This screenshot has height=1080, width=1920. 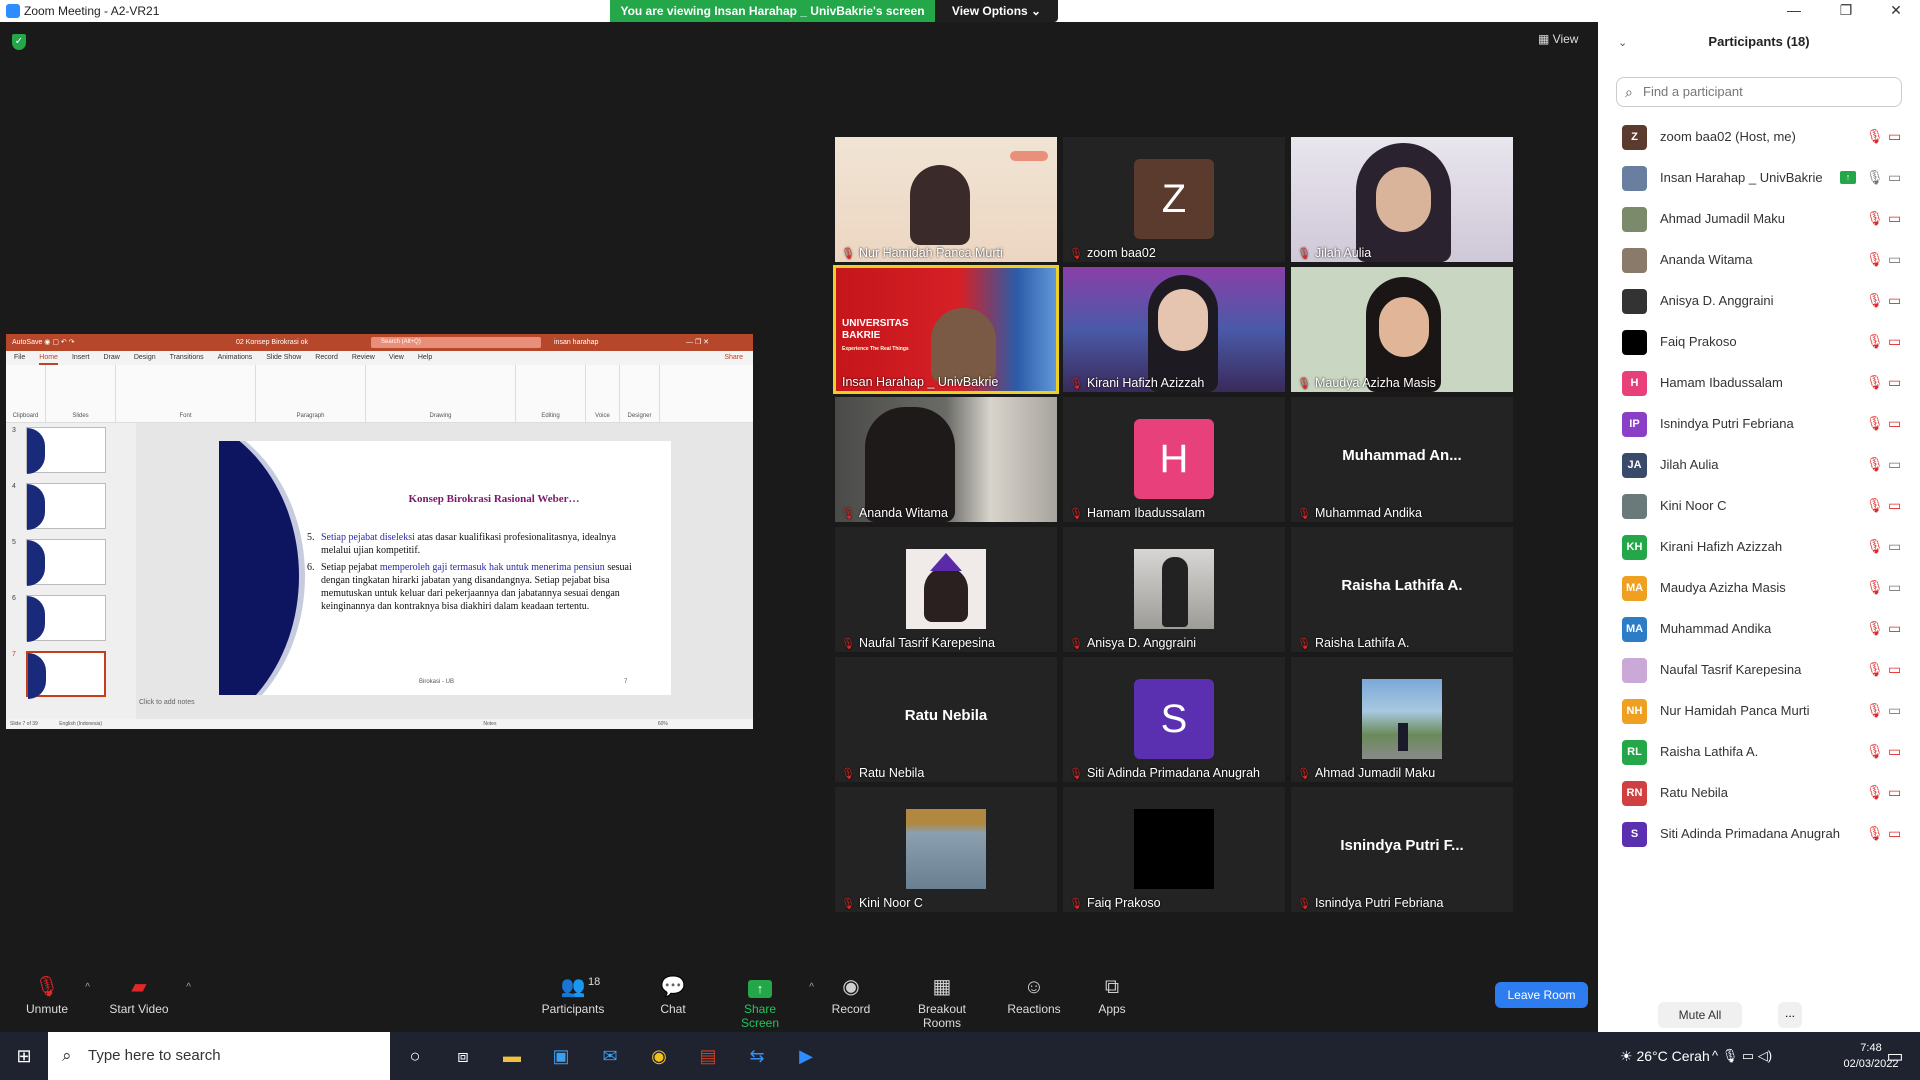 What do you see at coordinates (148, 1002) in the screenshot?
I see `start-video-button: ▰ Start Video ^` at bounding box center [148, 1002].